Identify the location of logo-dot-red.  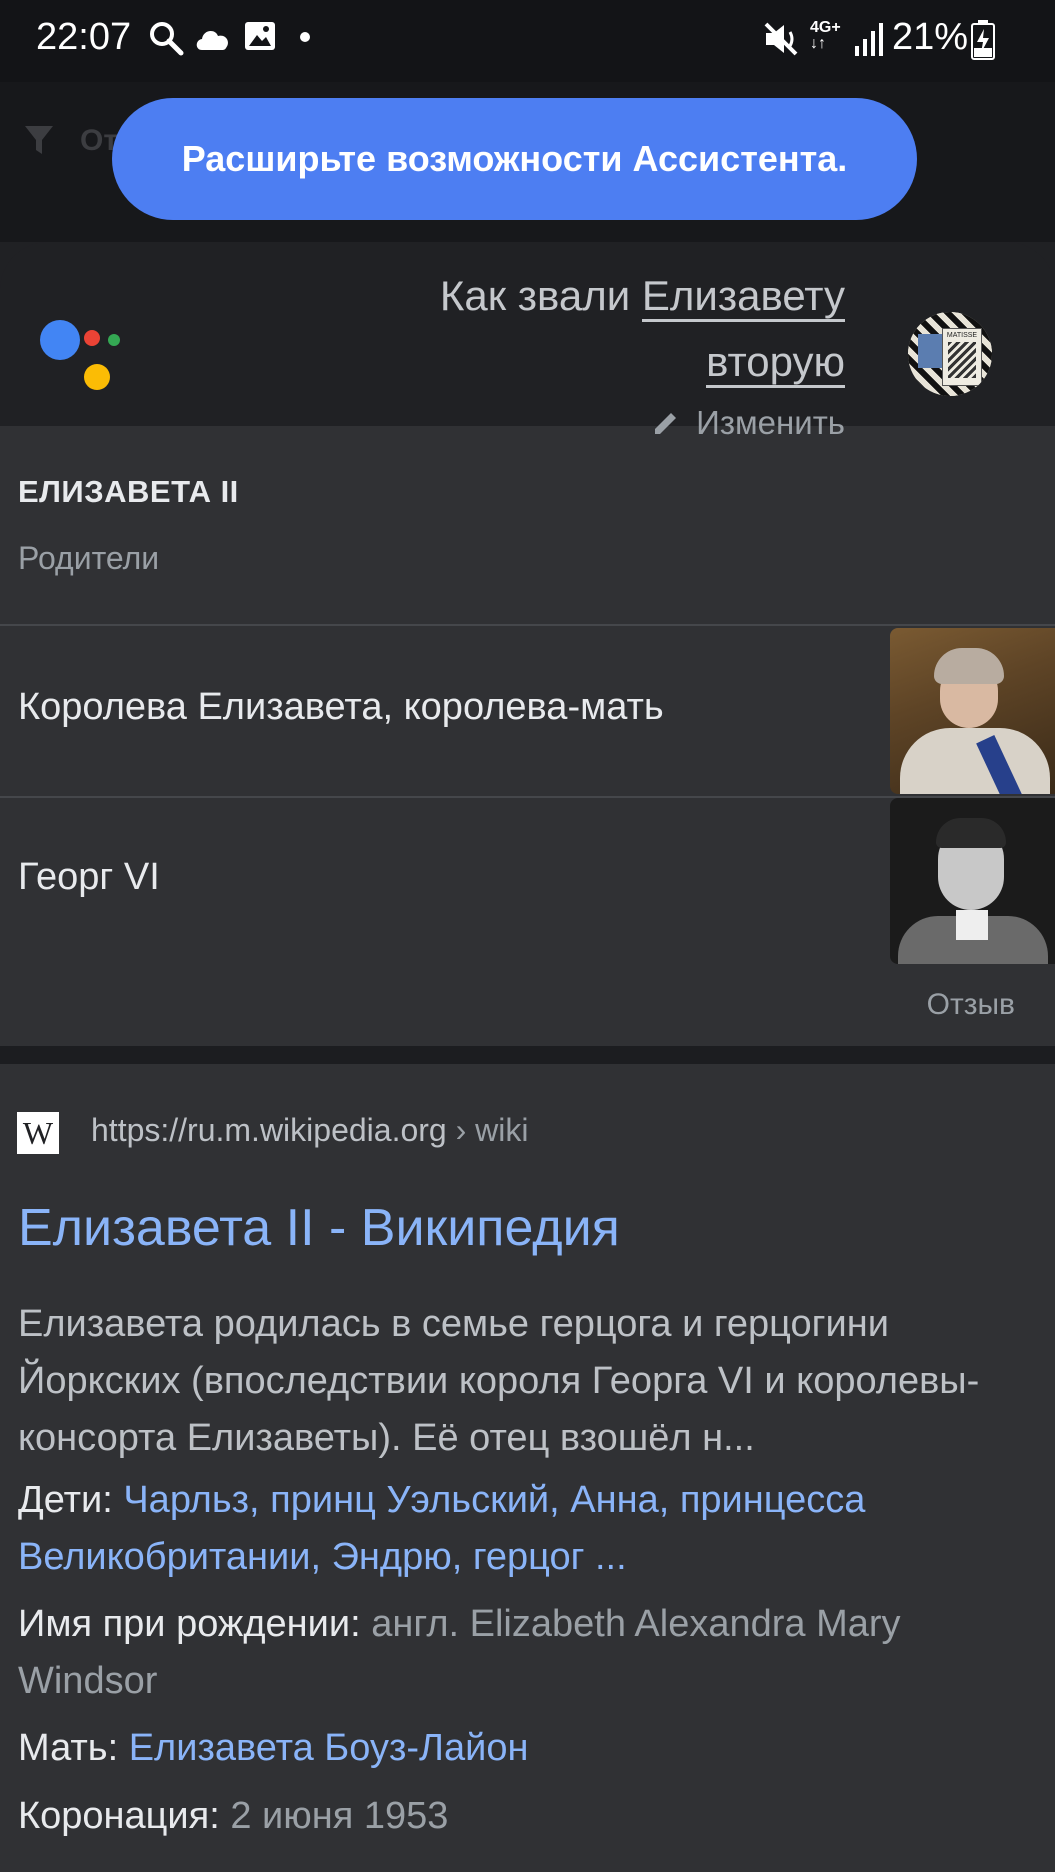
(92, 338).